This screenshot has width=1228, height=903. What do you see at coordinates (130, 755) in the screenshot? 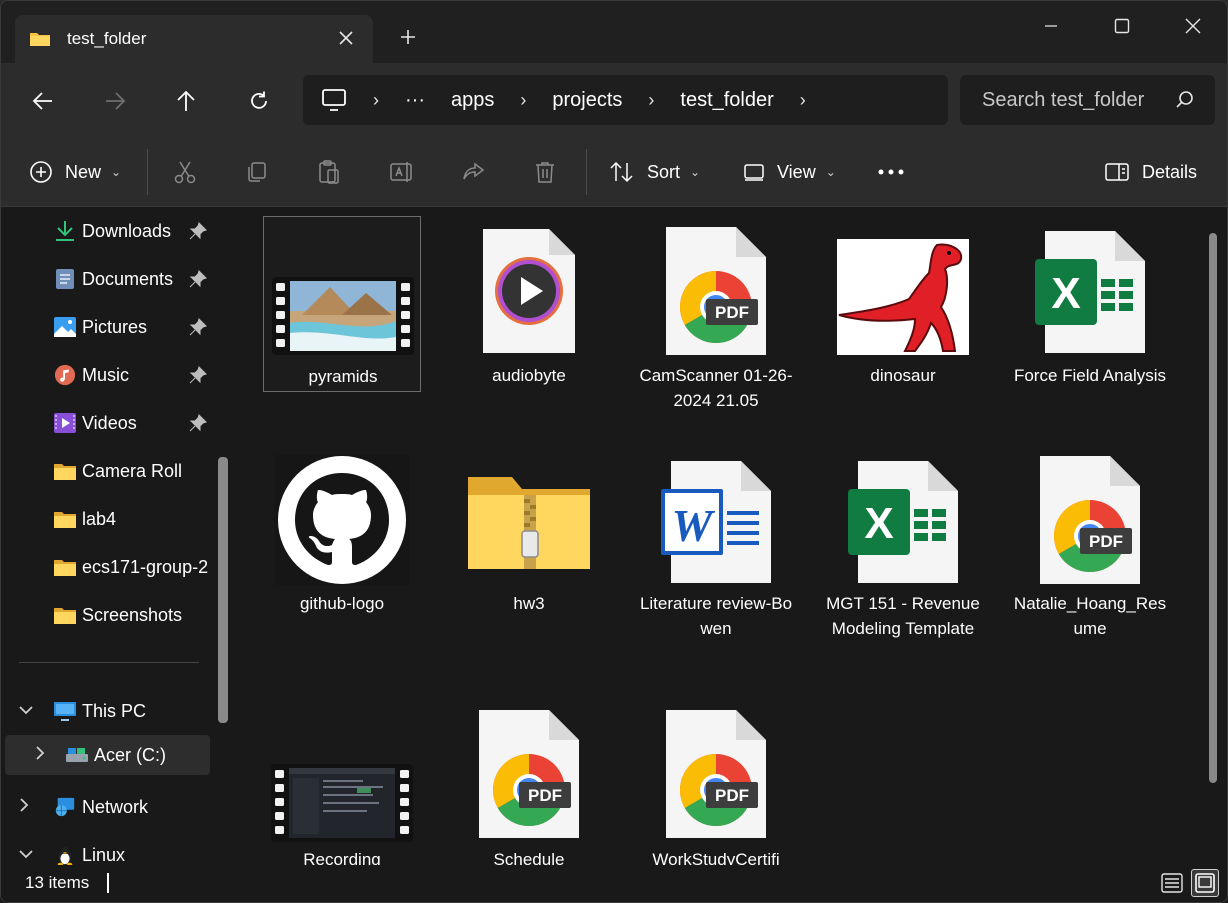
I see `sidebar-item-label: Acer (C:)` at bounding box center [130, 755].